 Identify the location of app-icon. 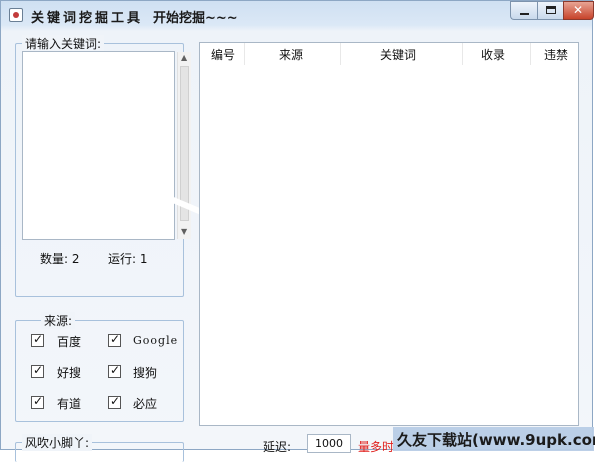
(16, 15).